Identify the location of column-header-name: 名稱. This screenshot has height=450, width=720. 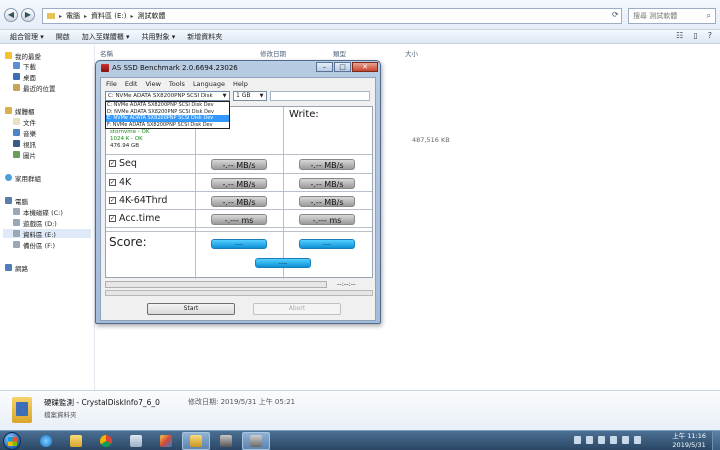
(106, 53).